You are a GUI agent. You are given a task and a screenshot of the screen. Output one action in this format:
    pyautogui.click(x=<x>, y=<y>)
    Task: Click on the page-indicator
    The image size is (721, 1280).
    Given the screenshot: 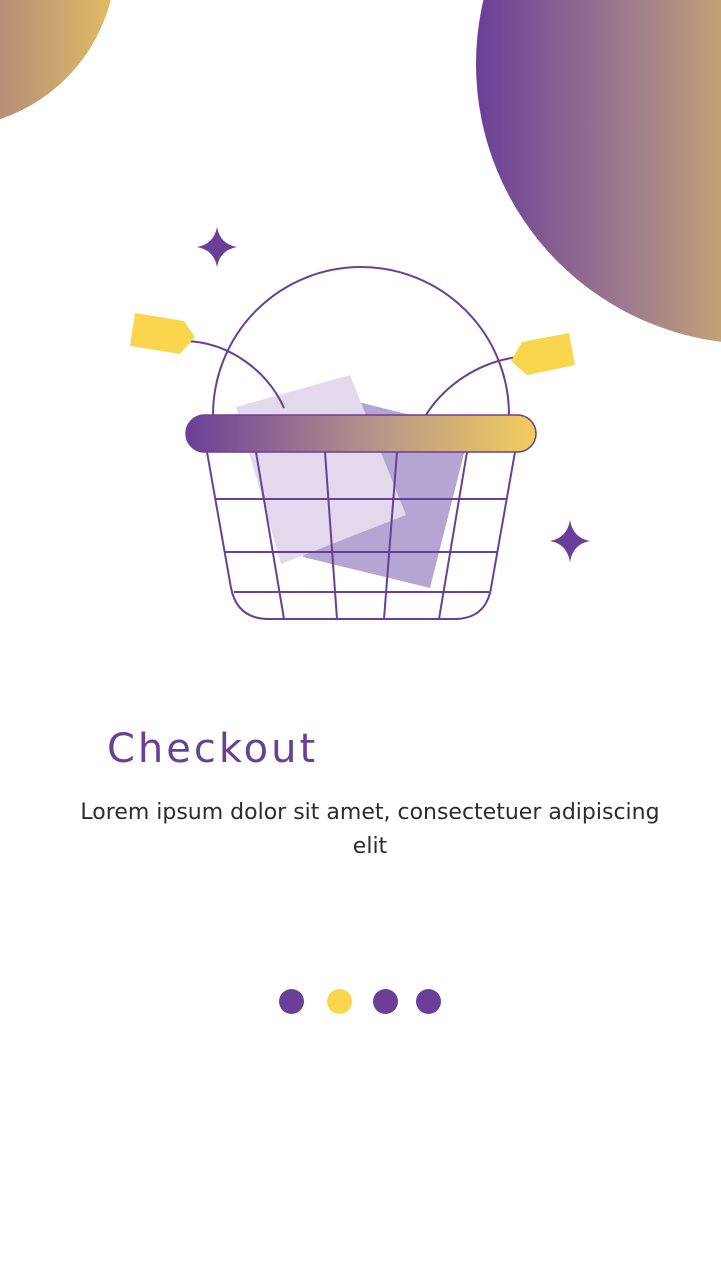 What is the action you would take?
    pyautogui.click(x=364, y=1002)
    